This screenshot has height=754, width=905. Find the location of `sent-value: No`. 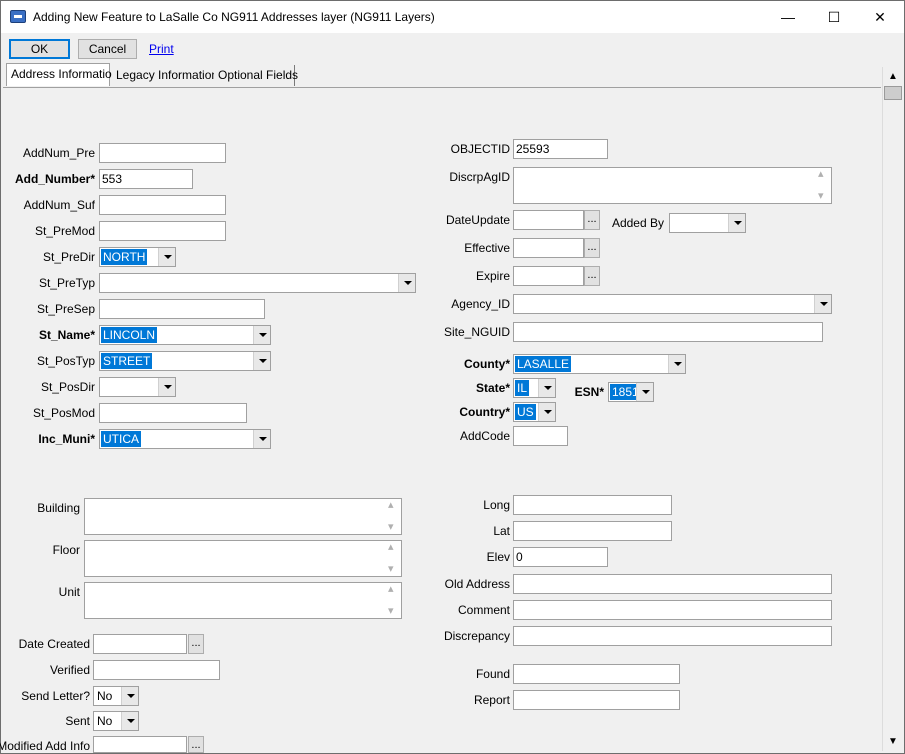

sent-value: No is located at coordinates (105, 721).